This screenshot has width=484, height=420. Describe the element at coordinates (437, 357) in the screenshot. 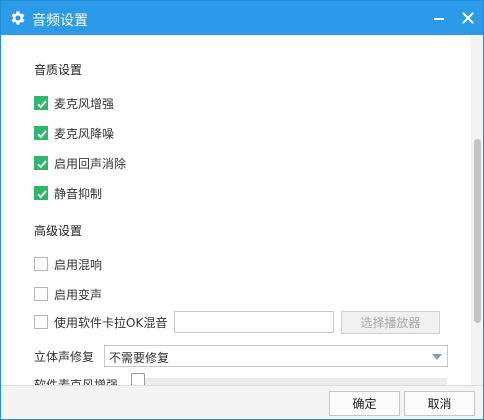

I see `chevron-down-icon` at that location.